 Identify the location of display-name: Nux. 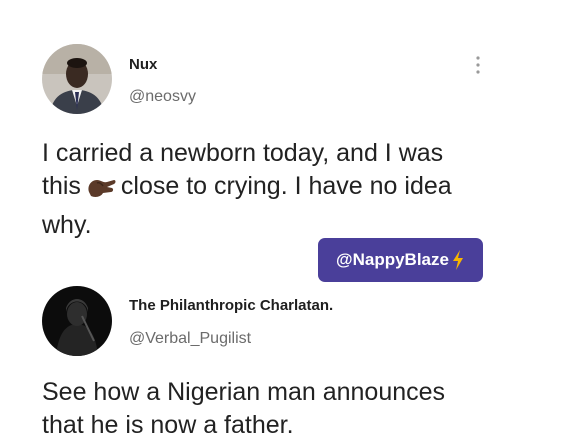
(143, 64).